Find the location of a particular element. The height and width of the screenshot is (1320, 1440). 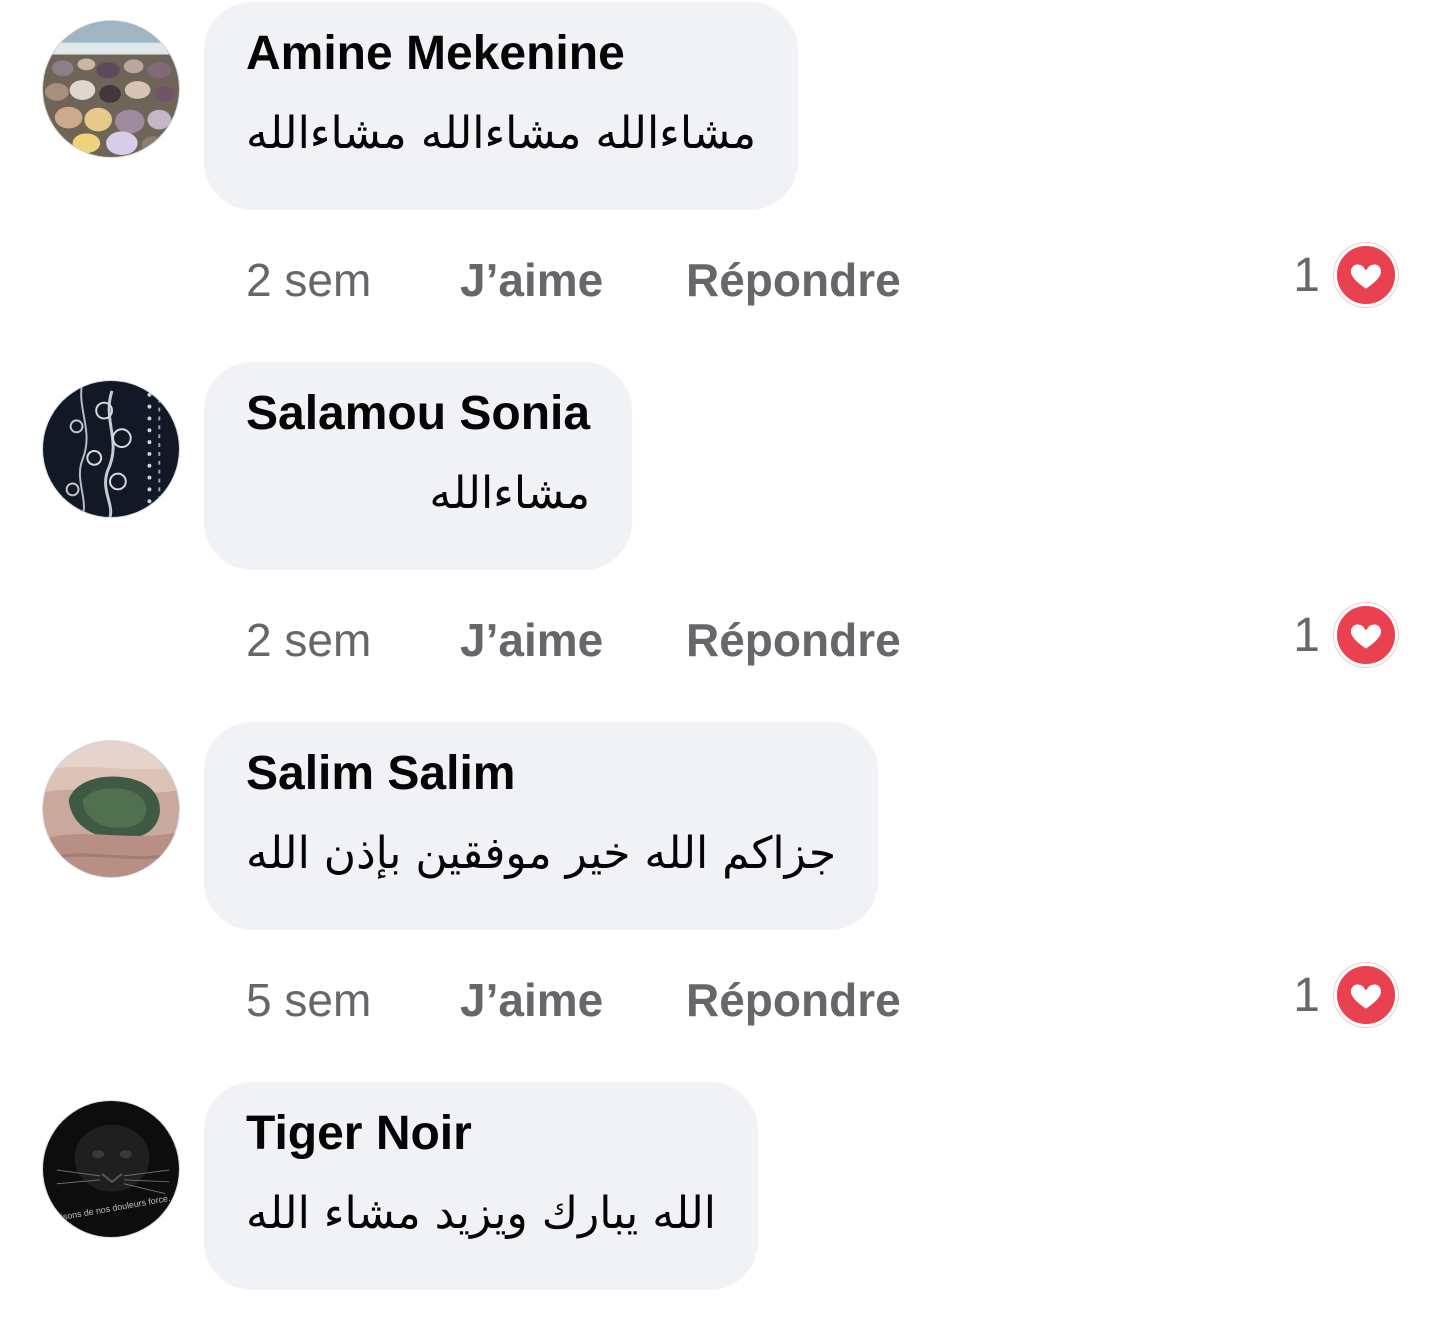

floral-pattern-avatar is located at coordinates (111, 449).